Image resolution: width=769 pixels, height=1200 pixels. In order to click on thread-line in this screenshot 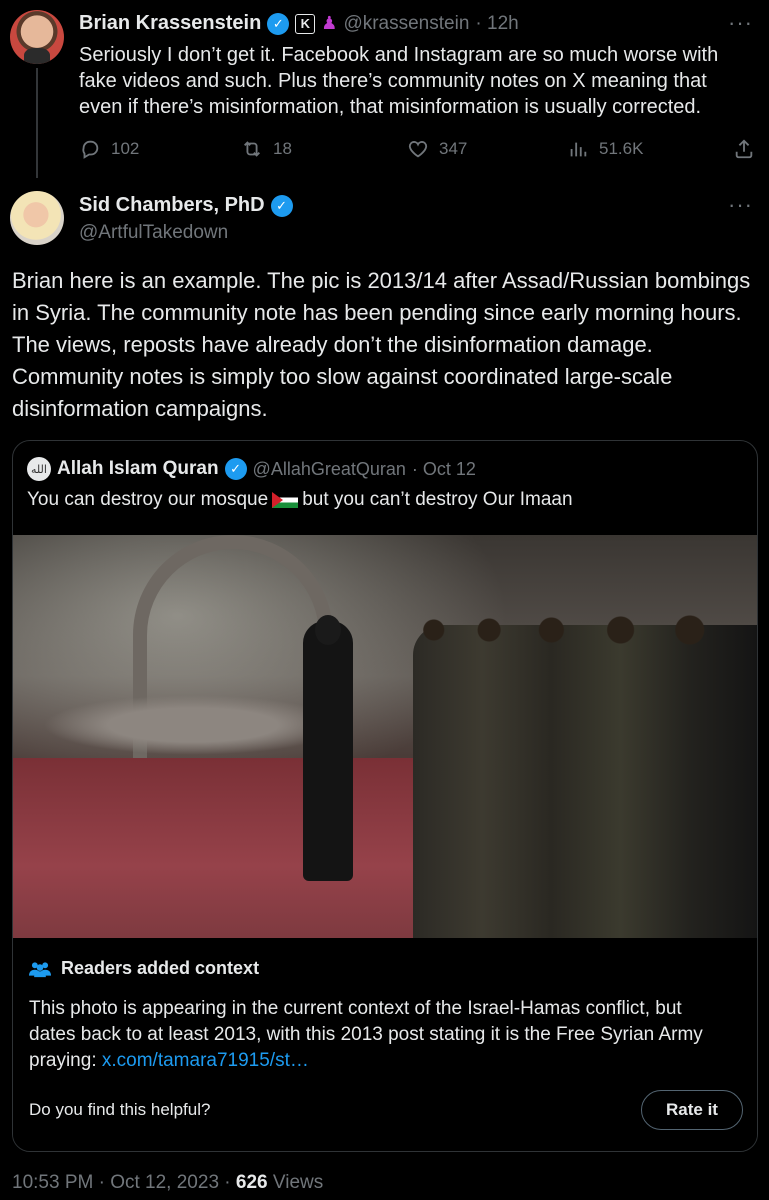, I will do `click(37, 123)`.